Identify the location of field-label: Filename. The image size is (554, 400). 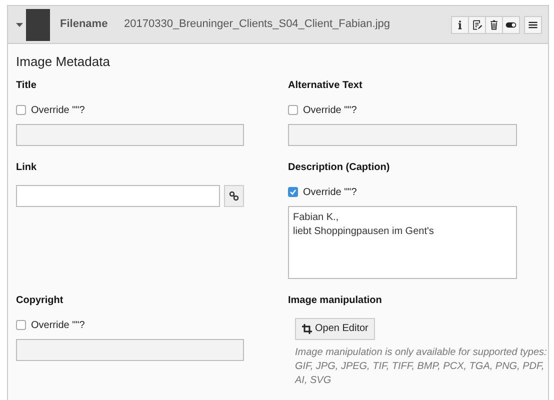
(84, 24).